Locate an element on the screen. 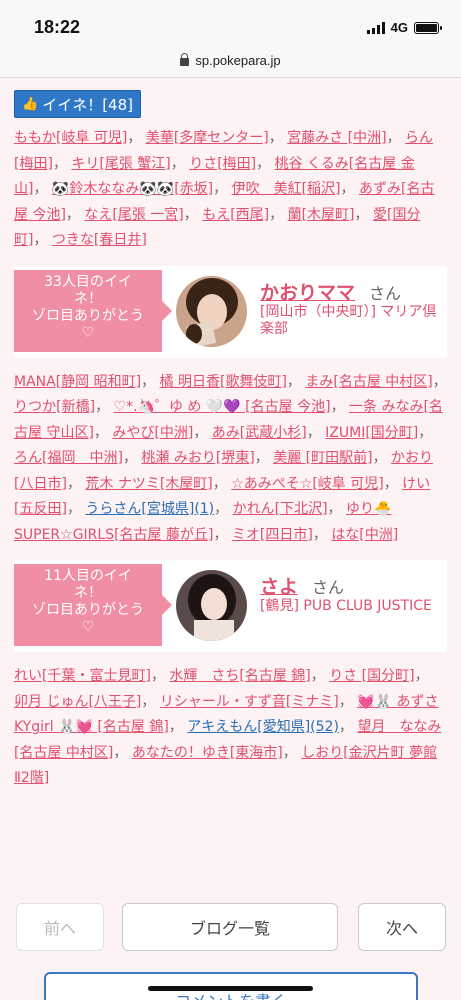 The height and width of the screenshot is (1000, 461). liker-name-link: IZUMI[国分町] is located at coordinates (371, 433).